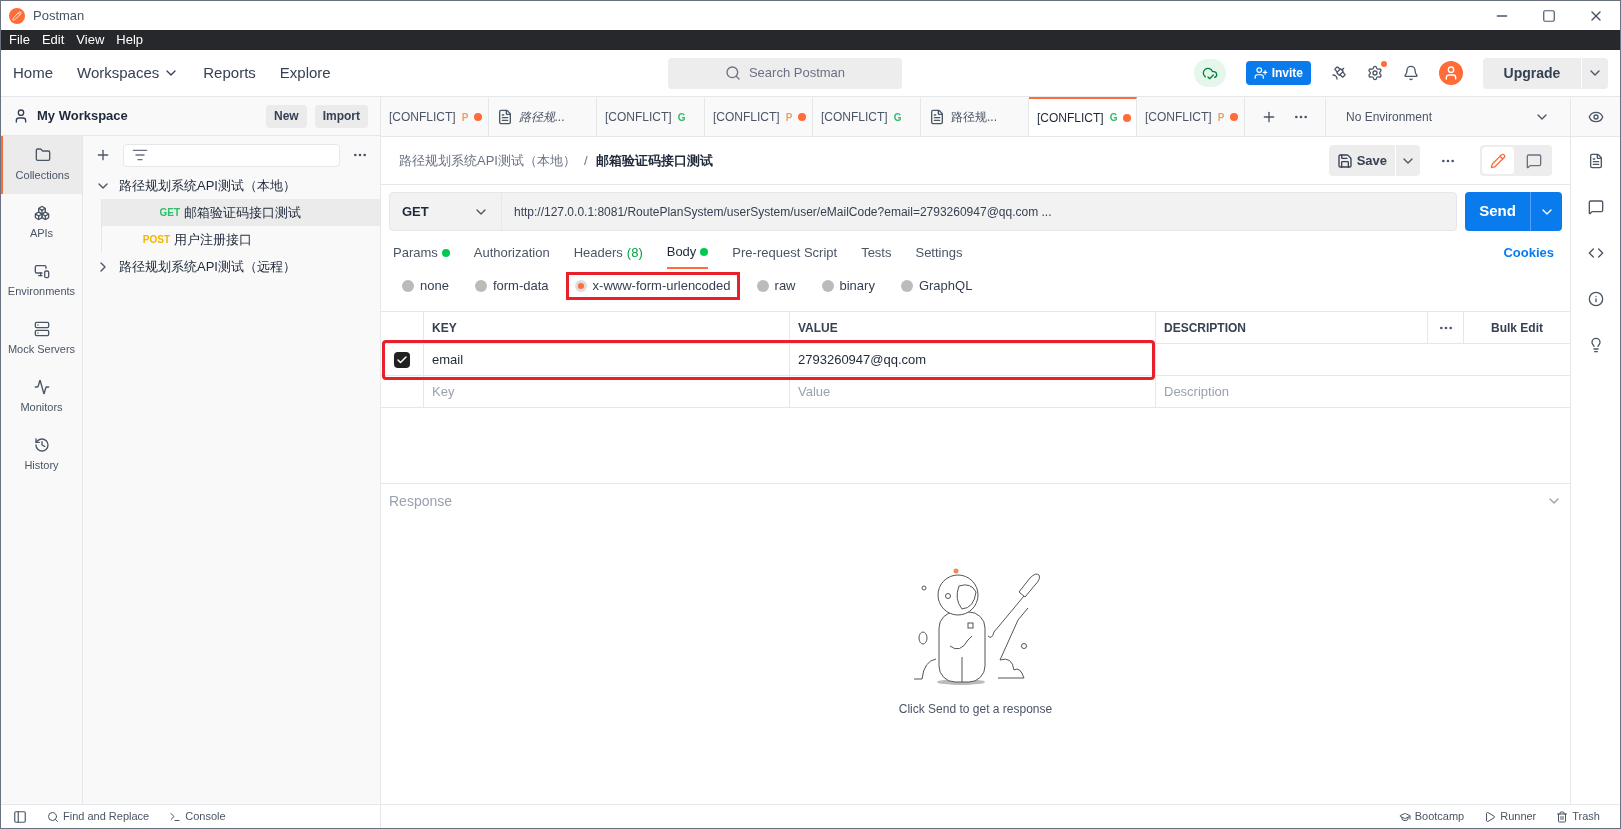 Image resolution: width=1621 pixels, height=829 pixels. What do you see at coordinates (634, 253) in the screenshot?
I see `count-label: (8)` at bounding box center [634, 253].